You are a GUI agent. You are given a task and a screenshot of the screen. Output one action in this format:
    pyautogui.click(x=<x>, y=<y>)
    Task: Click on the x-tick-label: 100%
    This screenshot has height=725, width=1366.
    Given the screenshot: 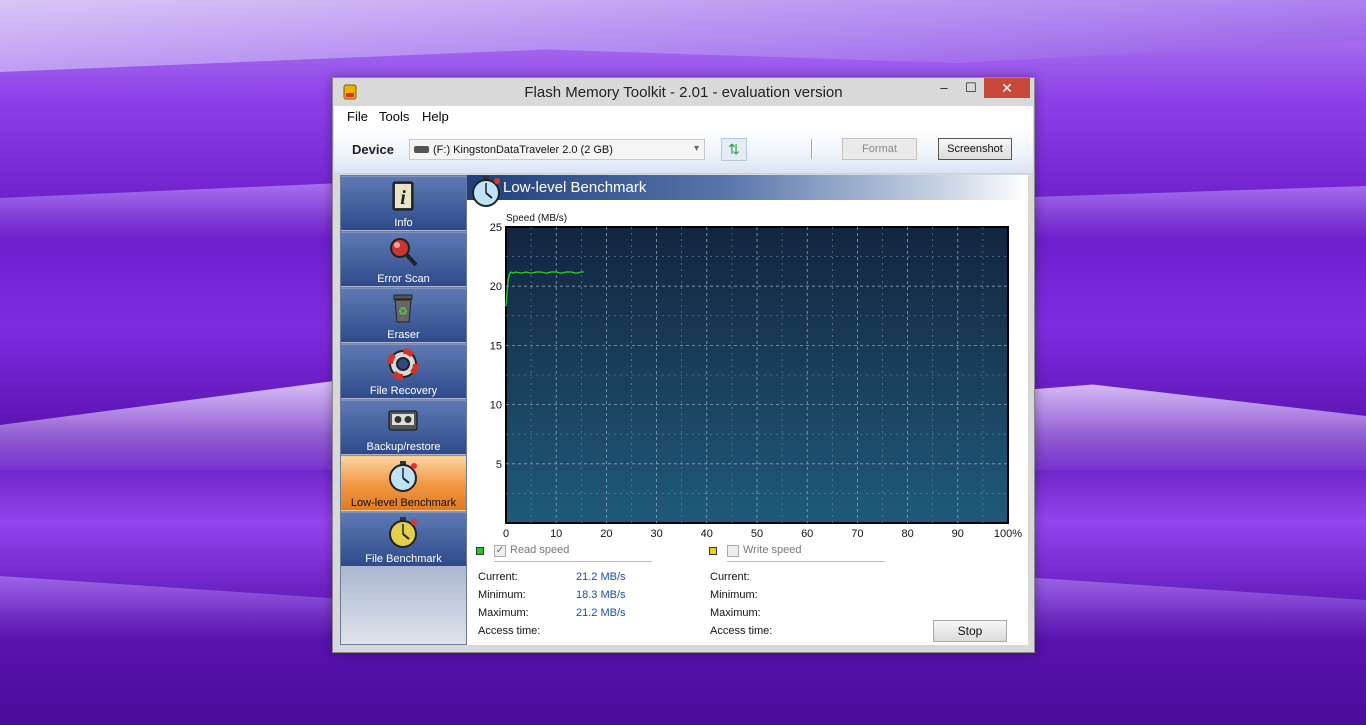 What is the action you would take?
    pyautogui.click(x=1008, y=534)
    